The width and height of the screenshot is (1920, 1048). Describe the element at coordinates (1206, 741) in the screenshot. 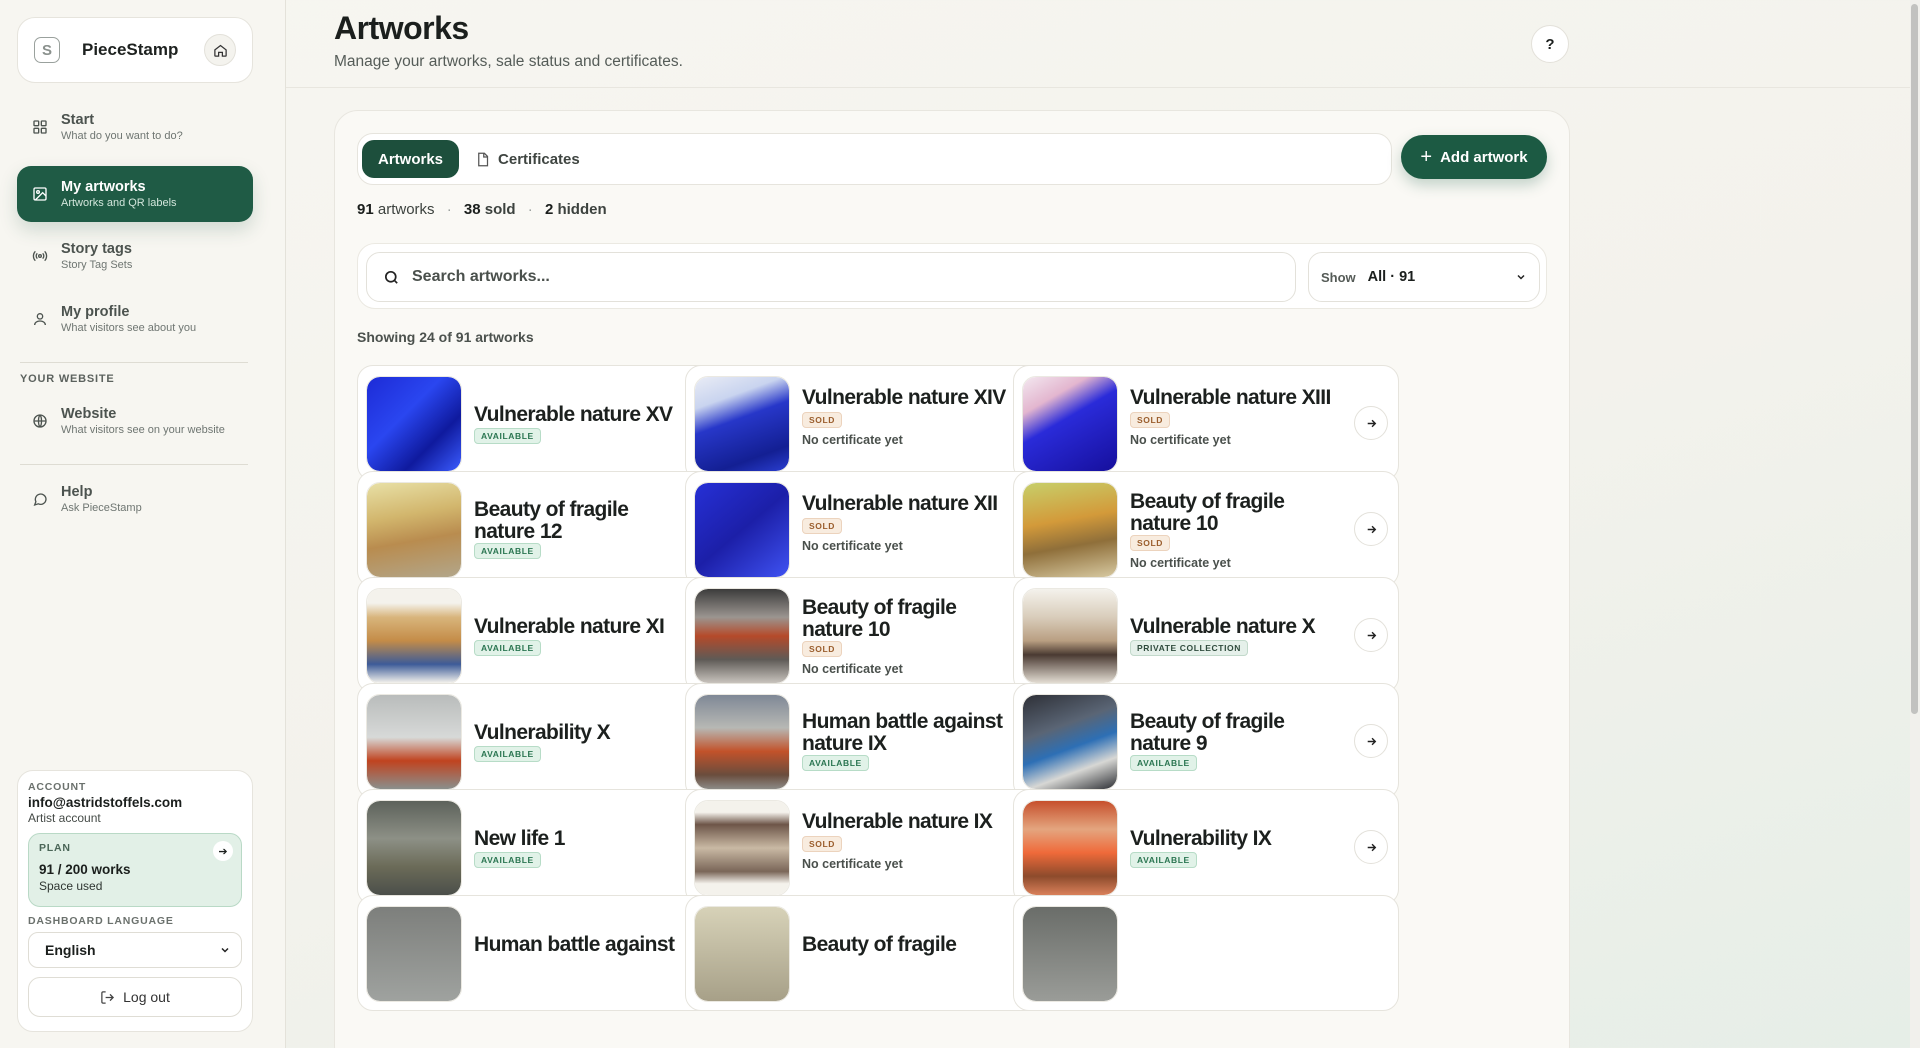

I see `artwork-card: Beauty of fragile nature 9 AVAILABLE` at that location.